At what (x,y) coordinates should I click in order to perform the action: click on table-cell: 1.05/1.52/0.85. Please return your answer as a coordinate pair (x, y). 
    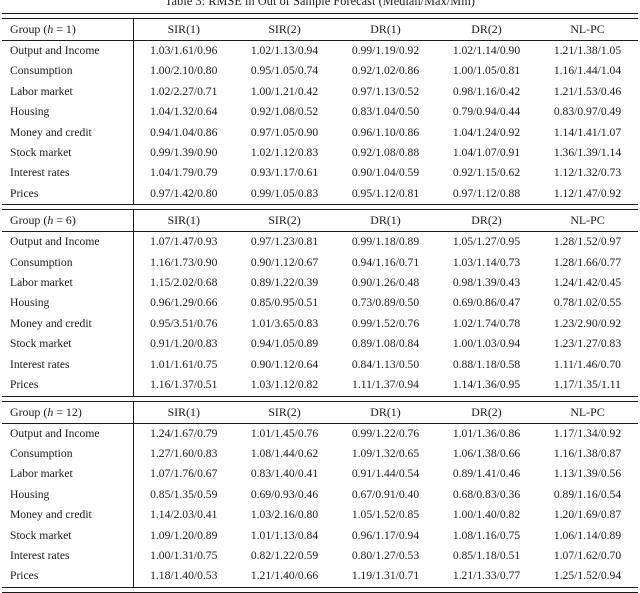
    Looking at the image, I should click on (385, 515).